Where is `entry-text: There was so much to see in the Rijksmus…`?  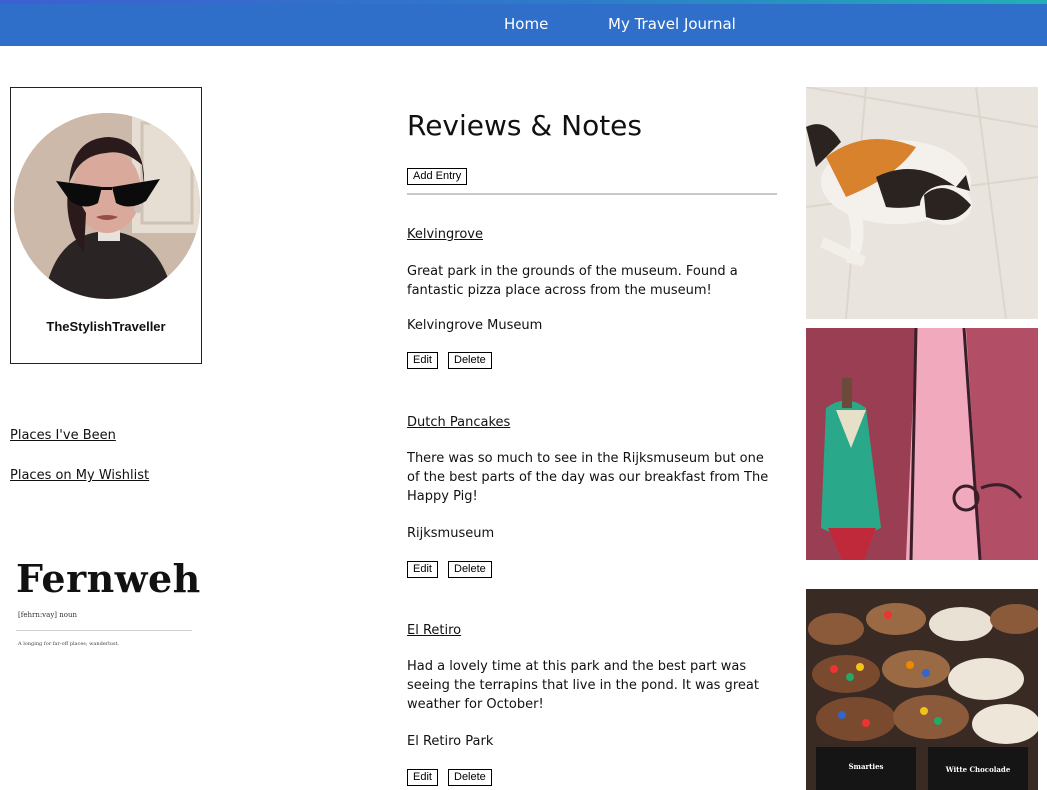 entry-text: There was so much to see in the Rijksmus… is located at coordinates (588, 477).